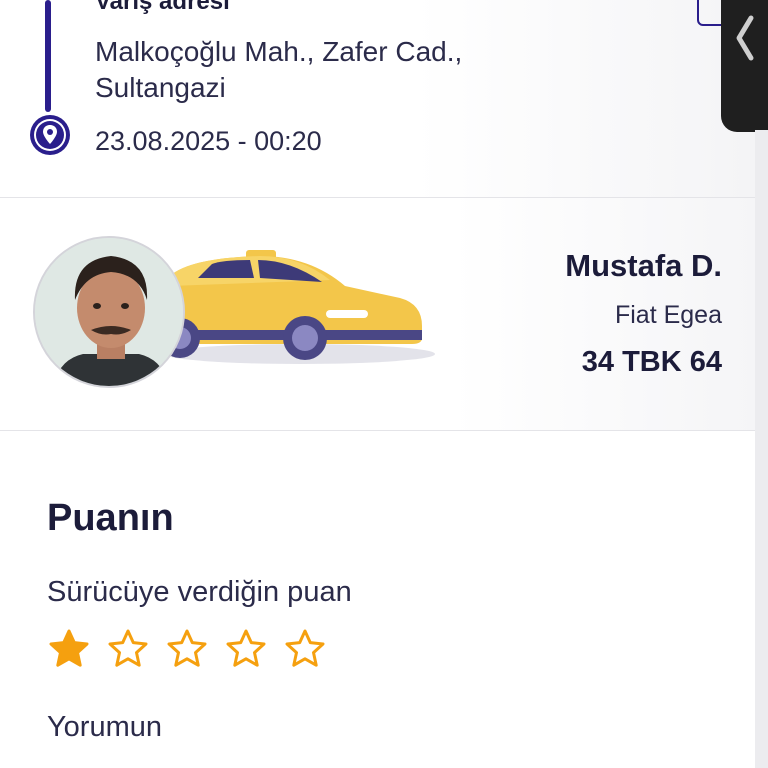 This screenshot has width=768, height=768. What do you see at coordinates (745, 38) in the screenshot?
I see `chevron-left-icon` at bounding box center [745, 38].